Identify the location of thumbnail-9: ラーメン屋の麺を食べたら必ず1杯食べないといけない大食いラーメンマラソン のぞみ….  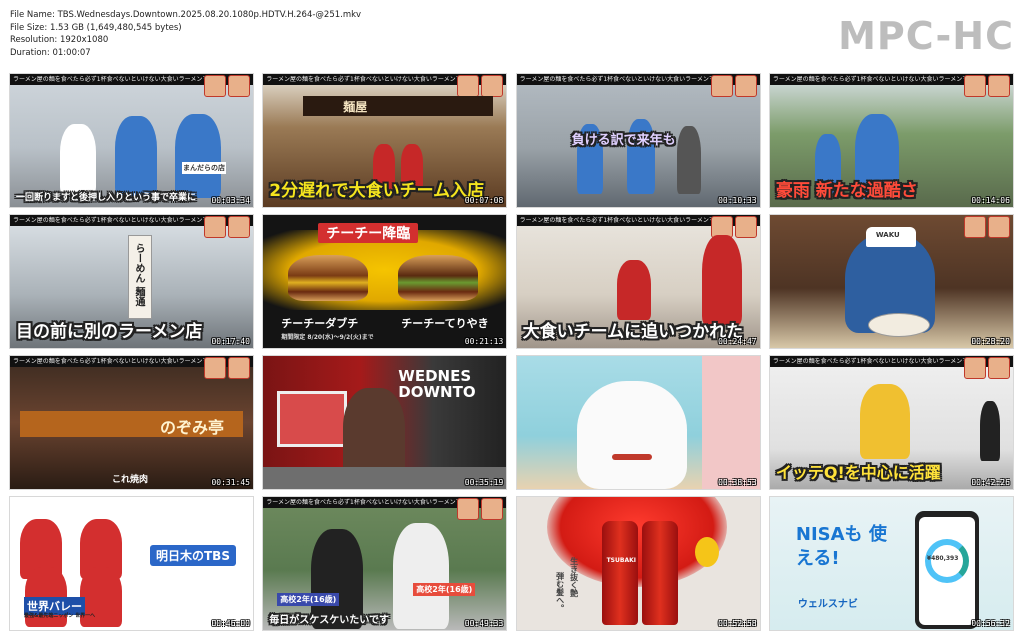
(131, 422).